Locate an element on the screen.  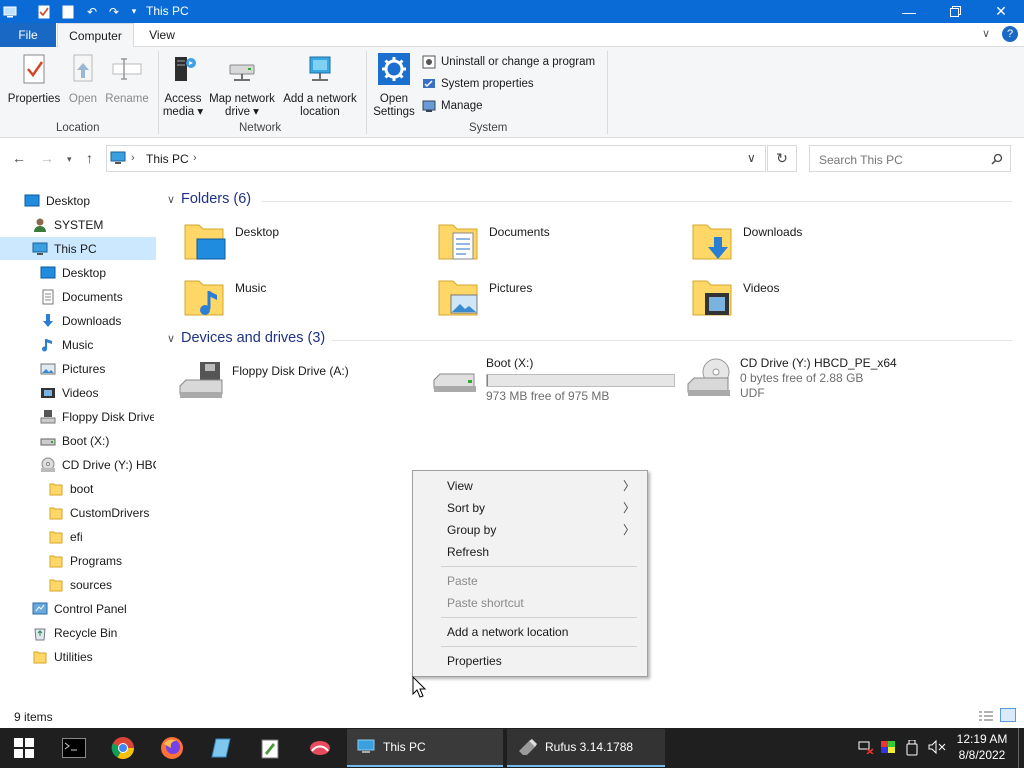
taskbar-app-blue is located at coordinates (221, 748).